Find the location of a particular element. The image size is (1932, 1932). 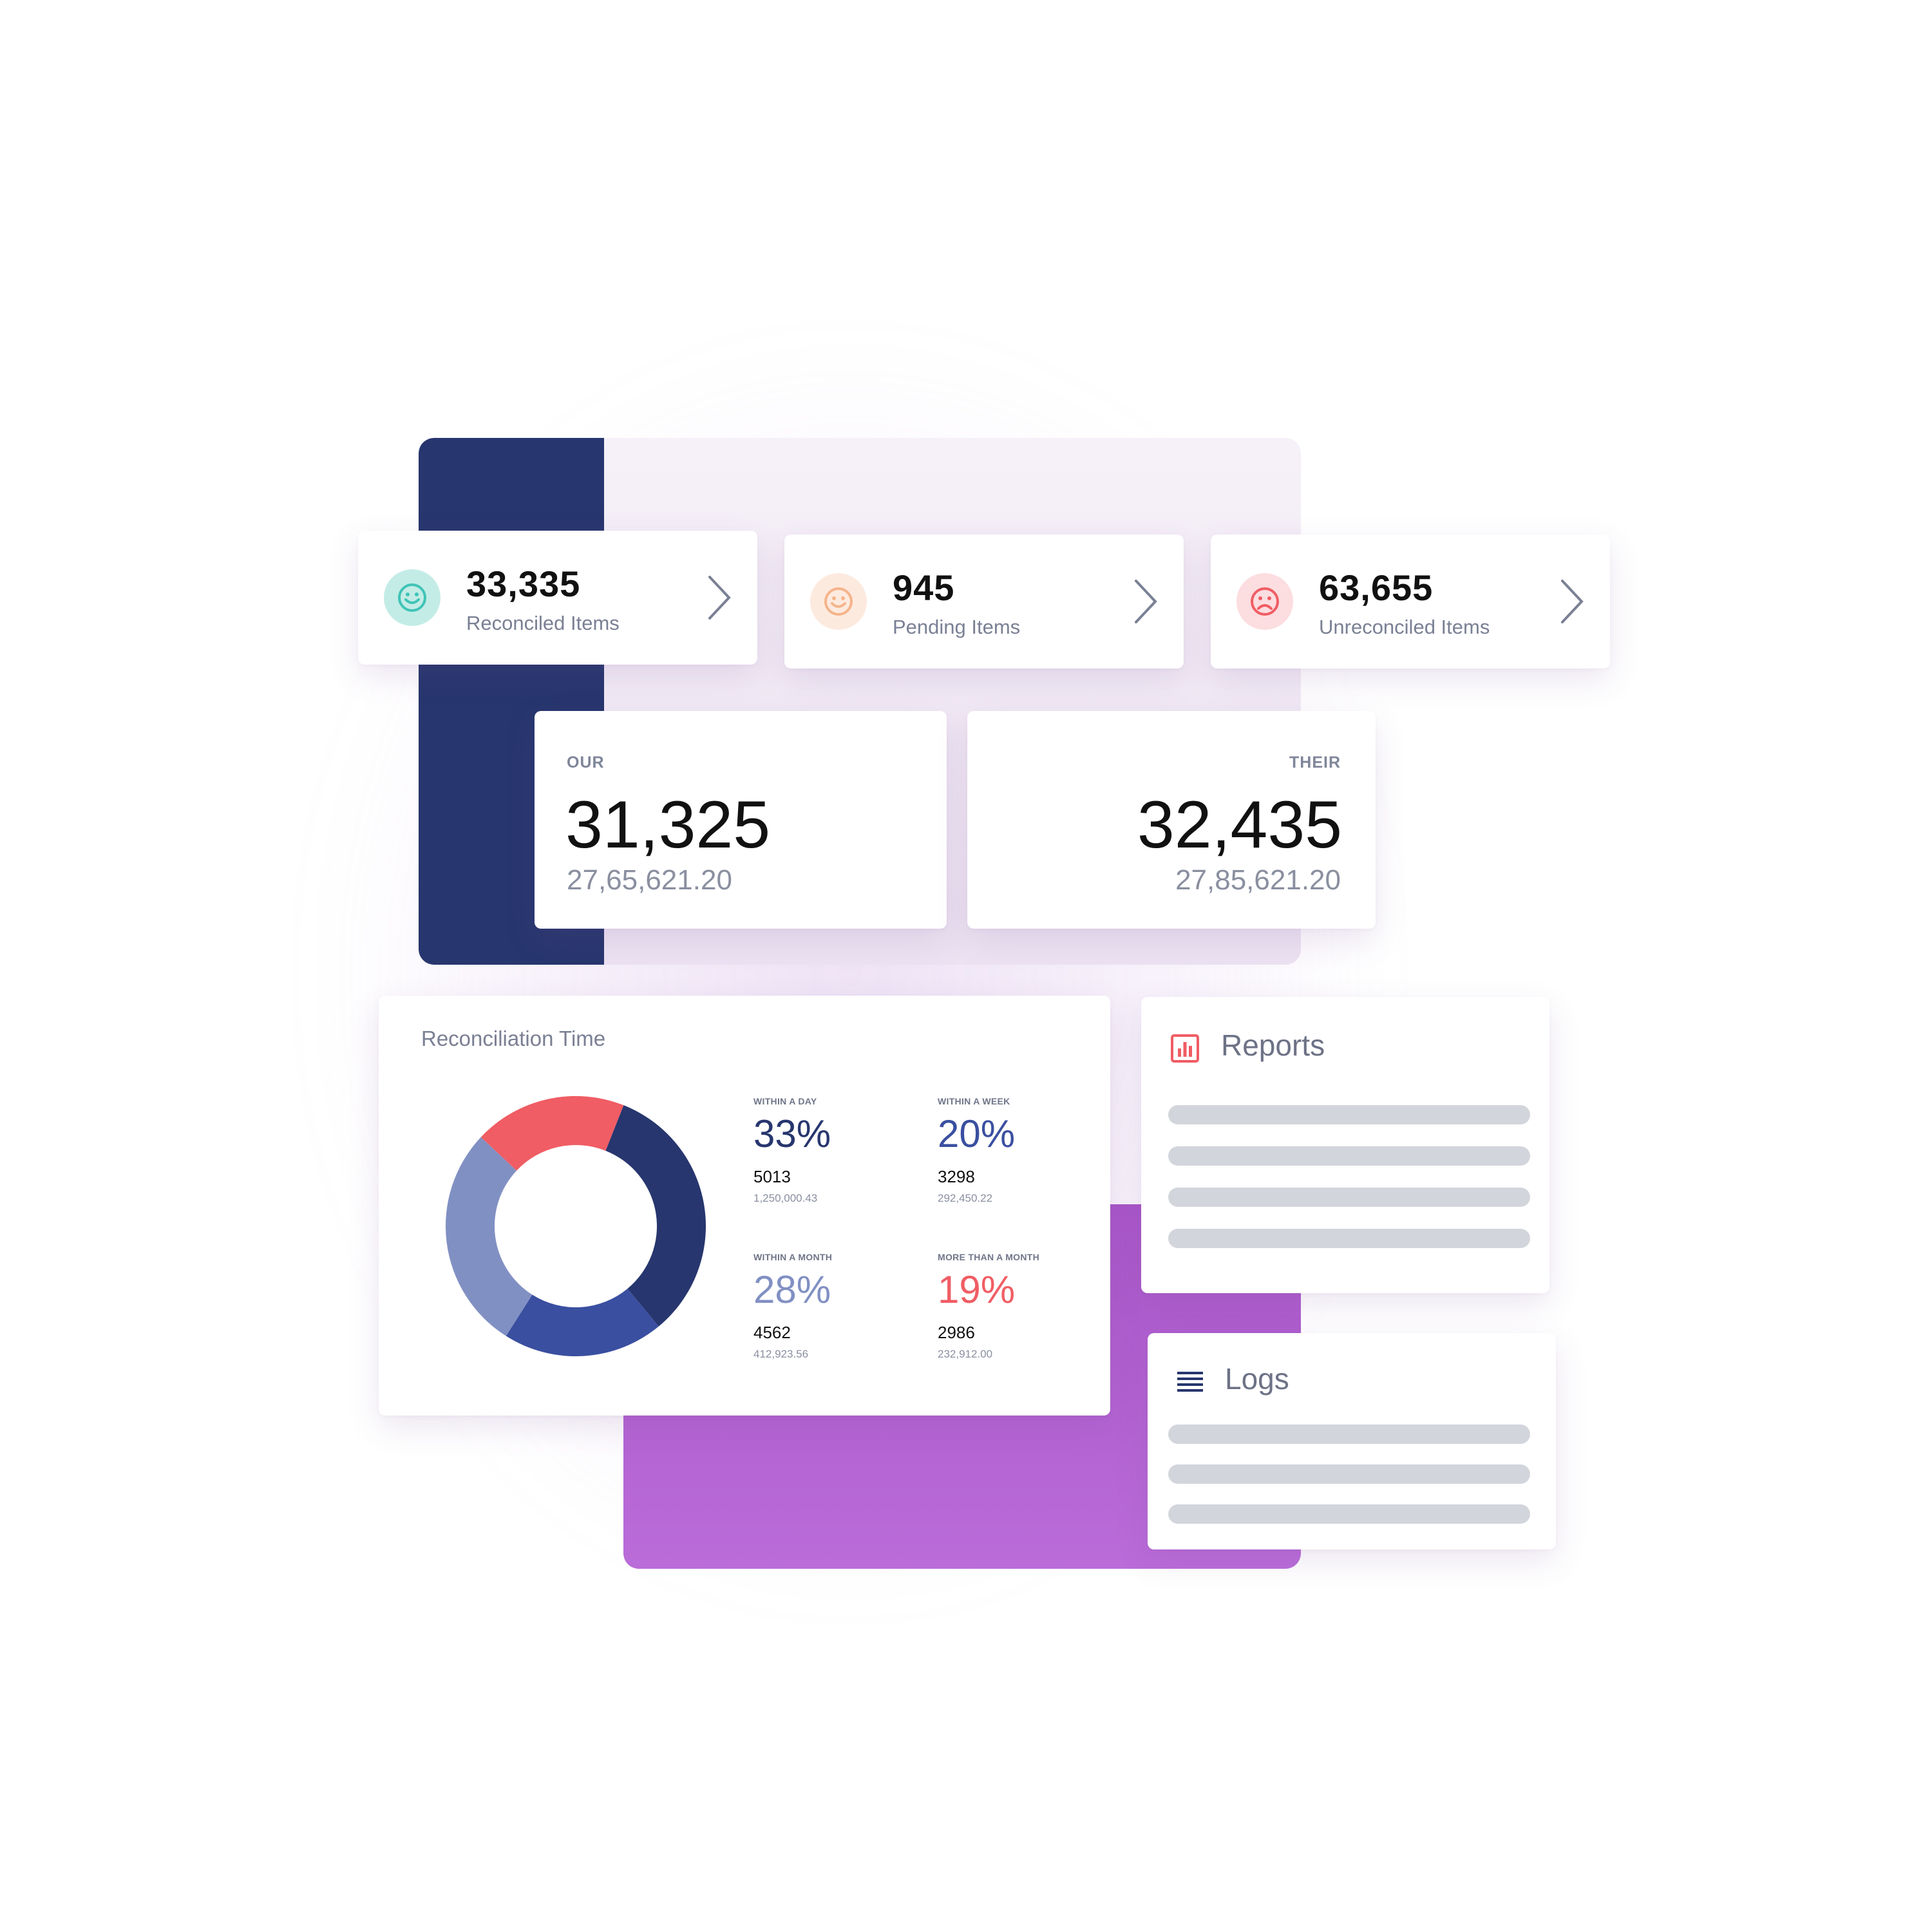

bar-chart-icon is located at coordinates (1185, 1048).